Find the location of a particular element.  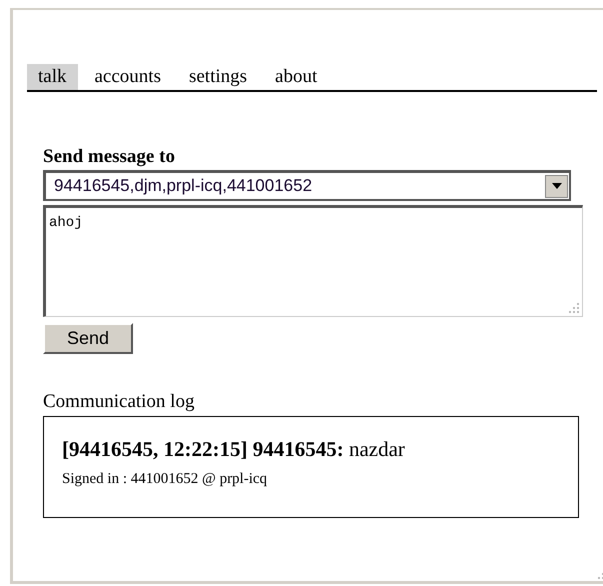

select-value: 94416545,djm,prpl-icq,441001652 is located at coordinates (183, 186).